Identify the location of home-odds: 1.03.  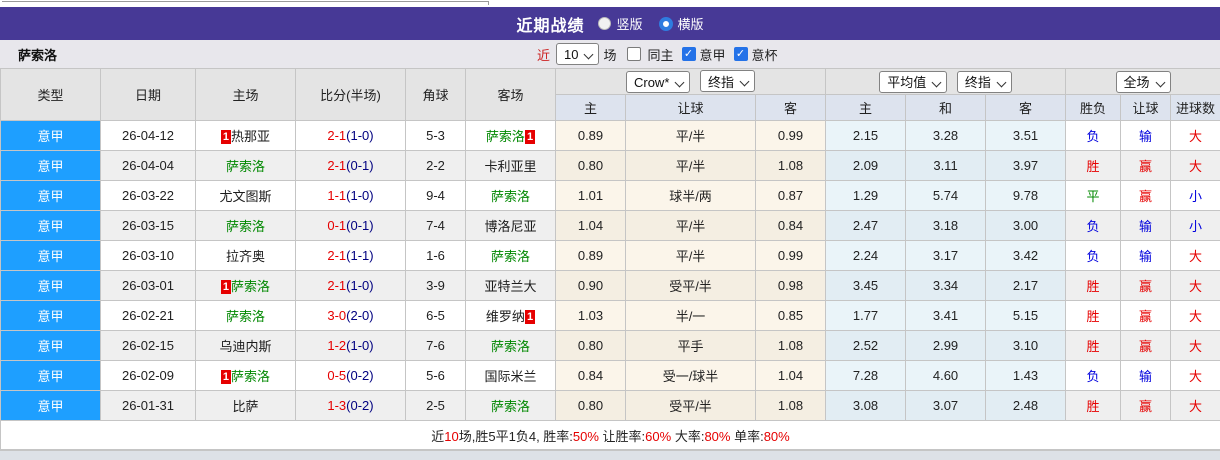
(590, 315).